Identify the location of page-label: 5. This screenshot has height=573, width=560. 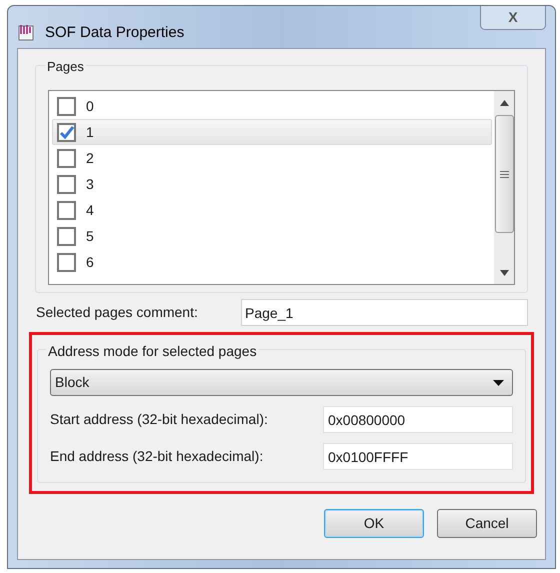
(90, 236).